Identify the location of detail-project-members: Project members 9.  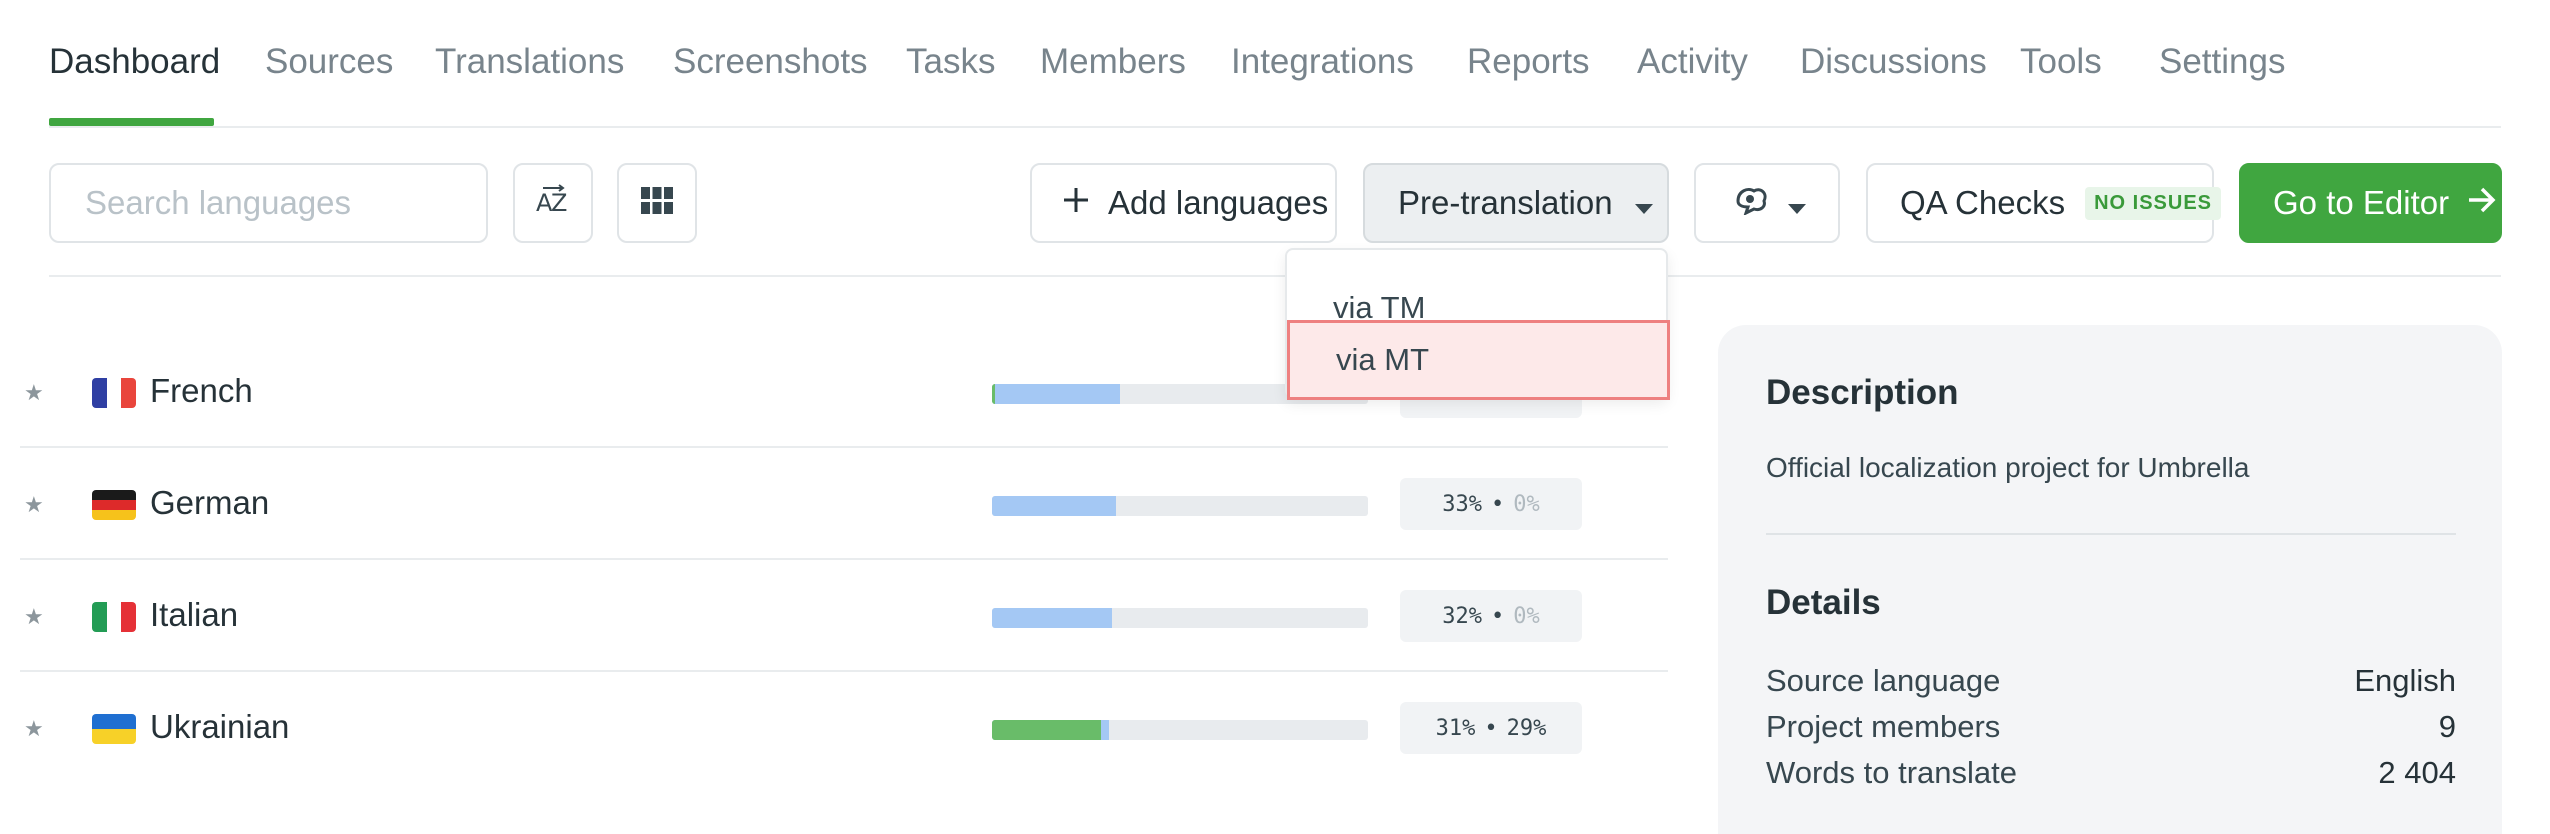
(2111, 727).